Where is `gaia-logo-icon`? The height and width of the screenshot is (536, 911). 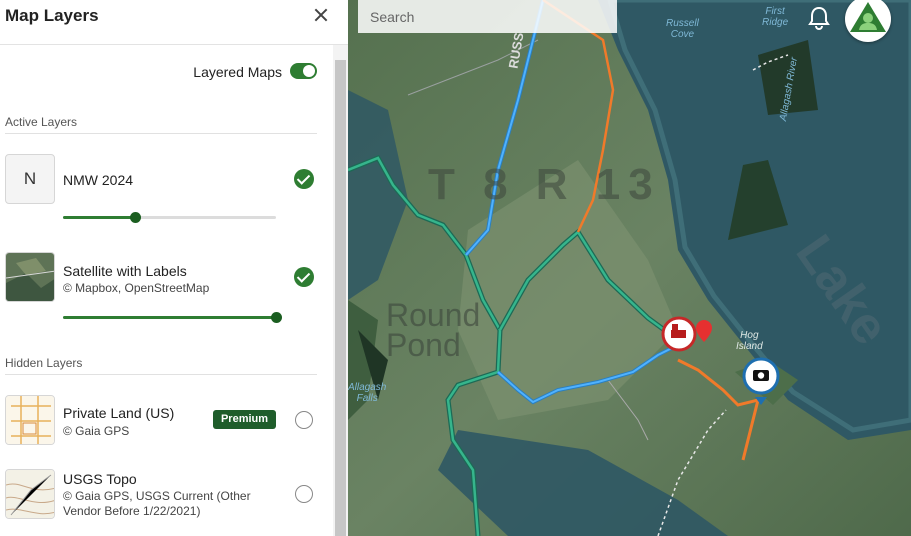
gaia-logo-icon is located at coordinates (868, 17).